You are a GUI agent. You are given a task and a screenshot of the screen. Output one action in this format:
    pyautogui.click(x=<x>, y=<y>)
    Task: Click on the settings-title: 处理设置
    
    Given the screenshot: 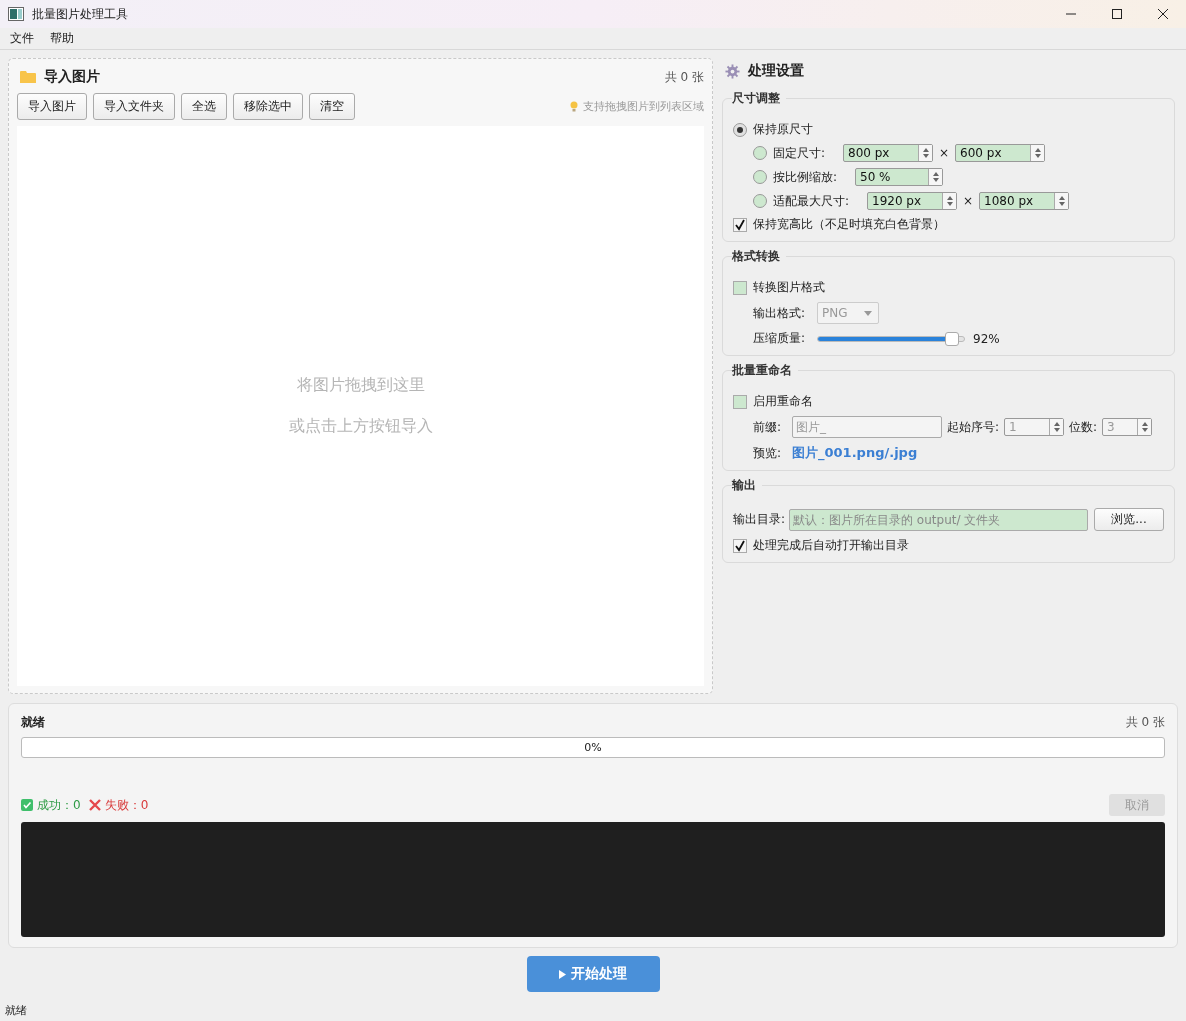 What is the action you would take?
    pyautogui.click(x=776, y=71)
    